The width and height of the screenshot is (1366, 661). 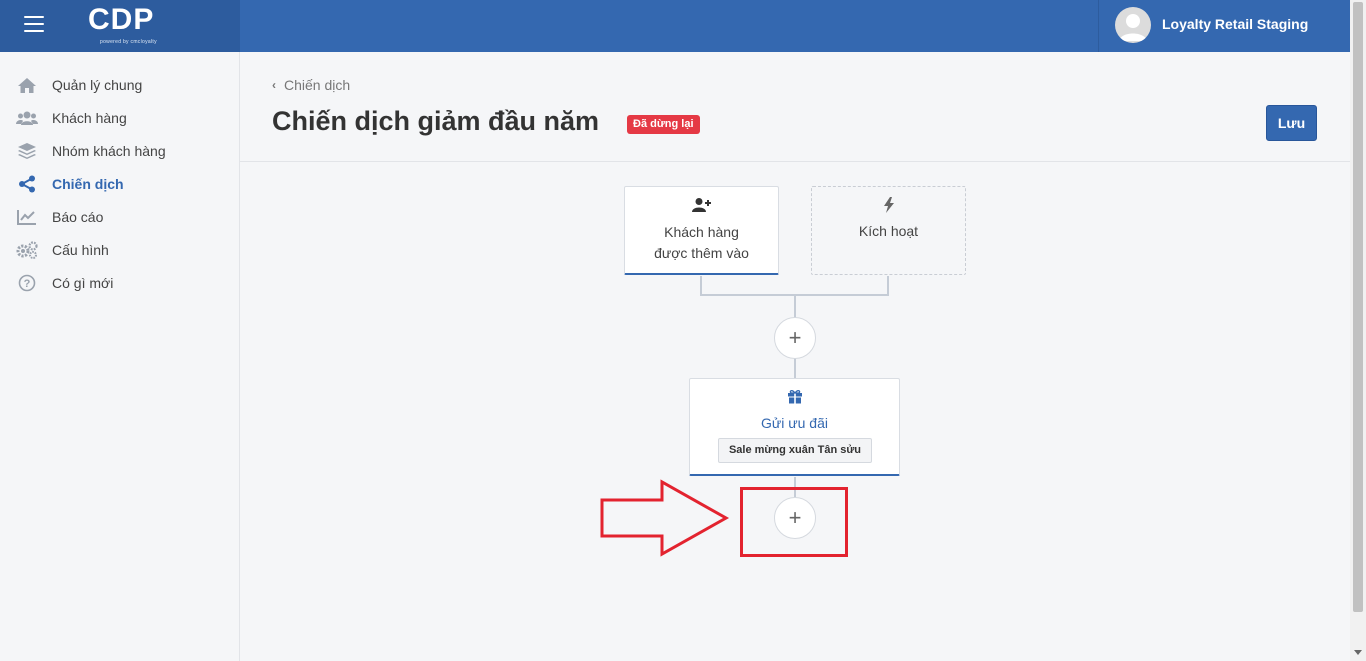 I want to click on trigger-customer-added: Khách hàng được thêm vào, so click(x=701, y=230).